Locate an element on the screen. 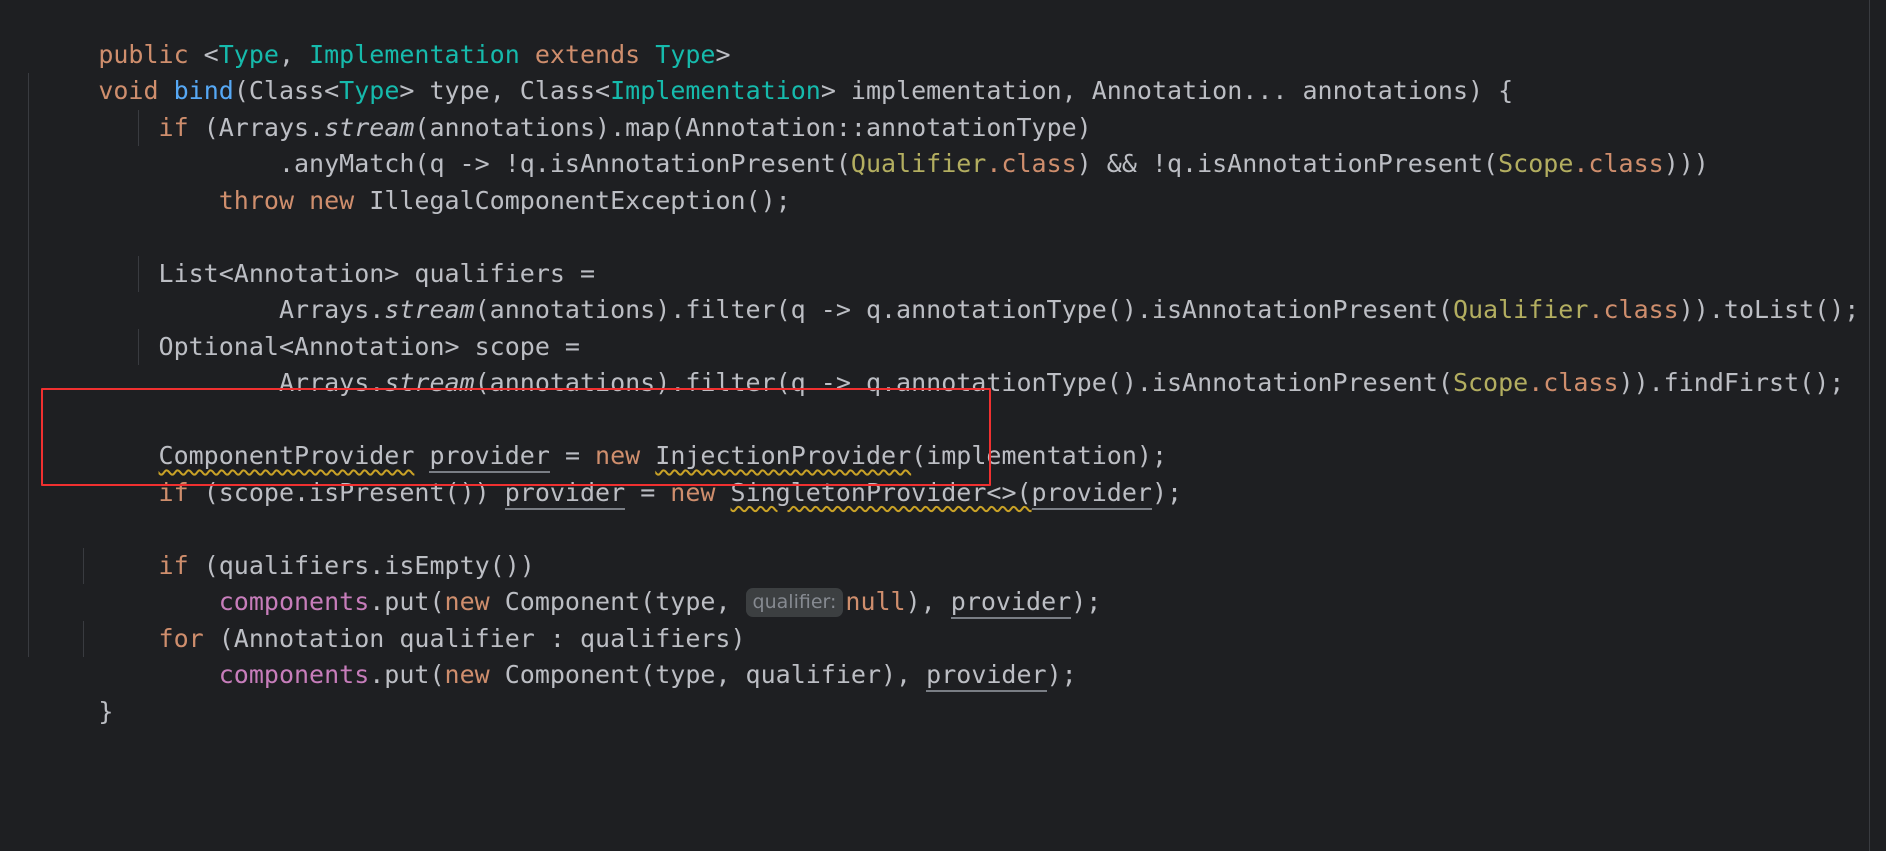 Image resolution: width=1886 pixels, height=851 pixels. code-line: } is located at coordinates (943, 691).